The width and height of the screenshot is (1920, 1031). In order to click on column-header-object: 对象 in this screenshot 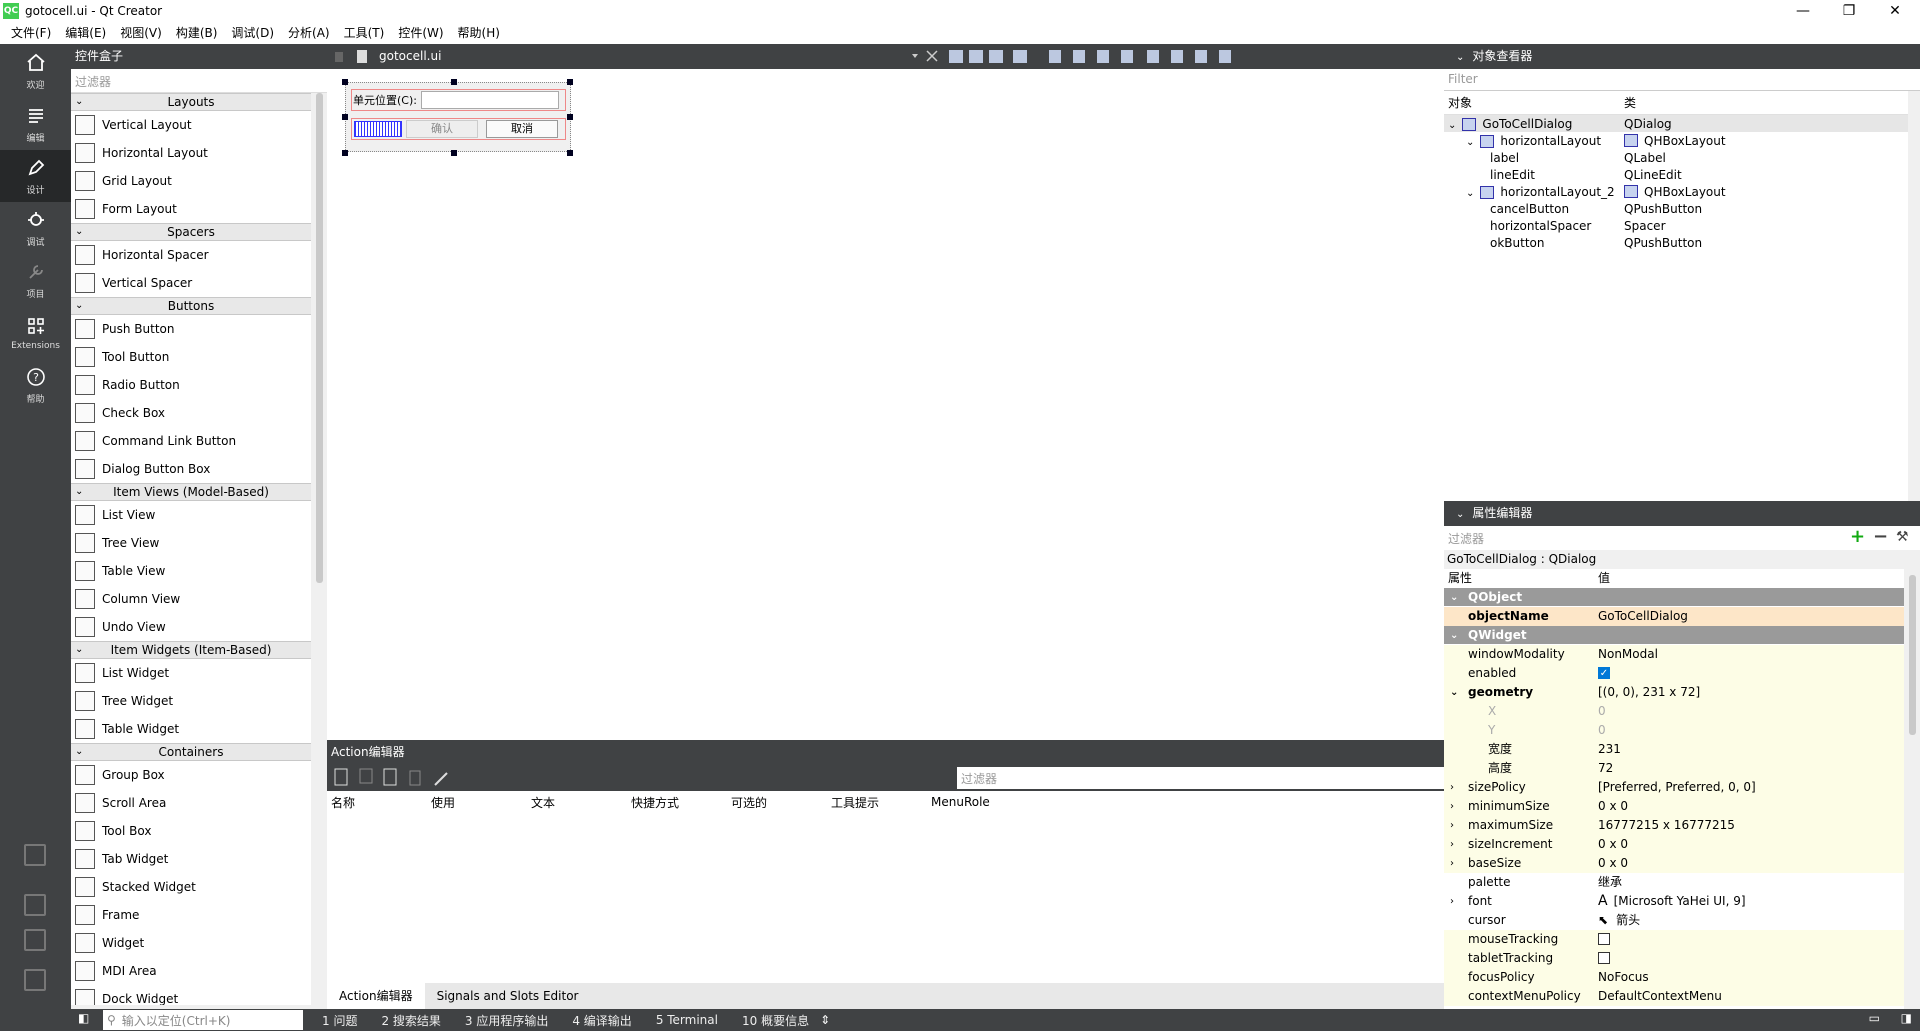, I will do `click(1532, 102)`.